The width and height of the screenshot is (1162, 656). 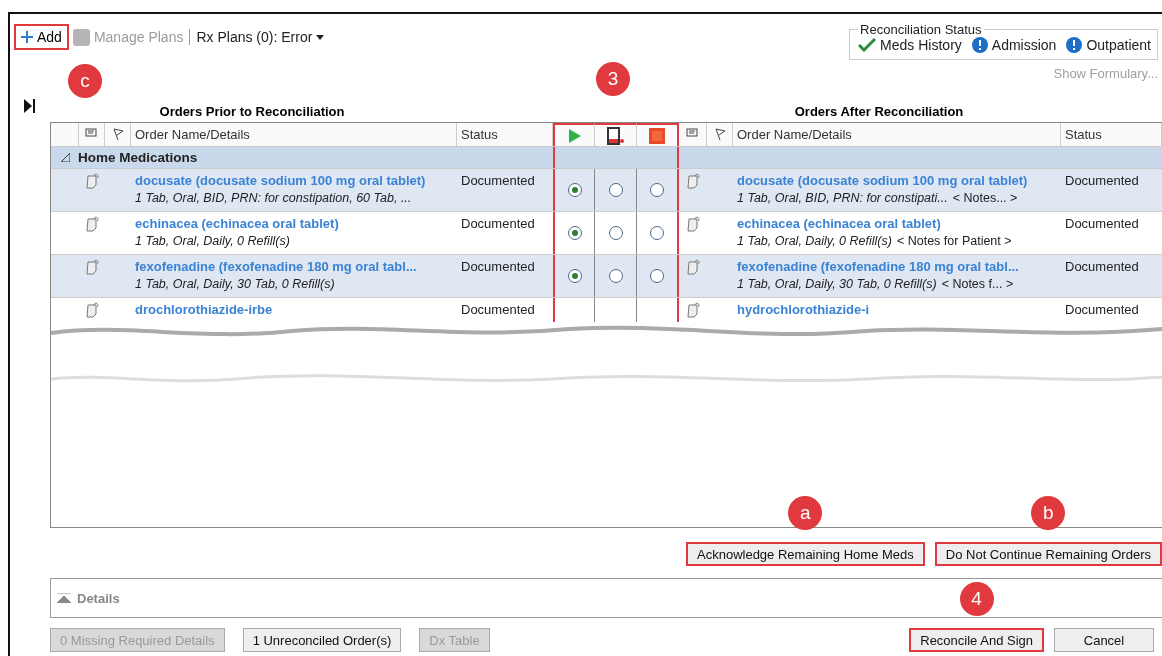 I want to click on check-icon, so click(x=867, y=45).